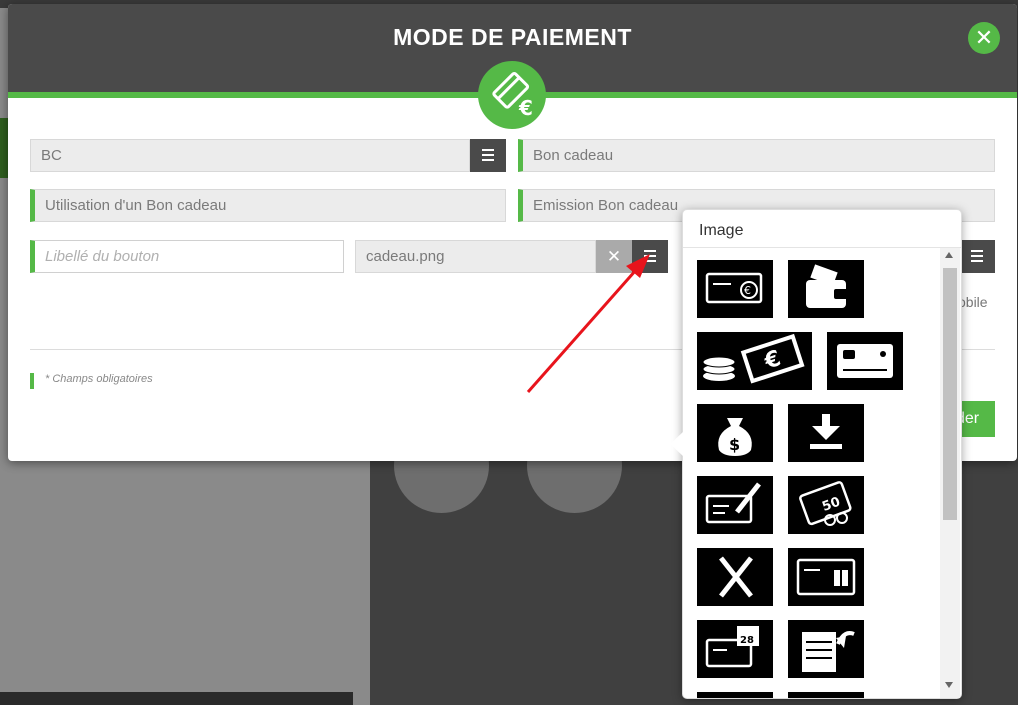 Image resolution: width=1018 pixels, height=705 pixels. Describe the element at coordinates (747, 640) in the screenshot. I see `svg-text: 28` at that location.